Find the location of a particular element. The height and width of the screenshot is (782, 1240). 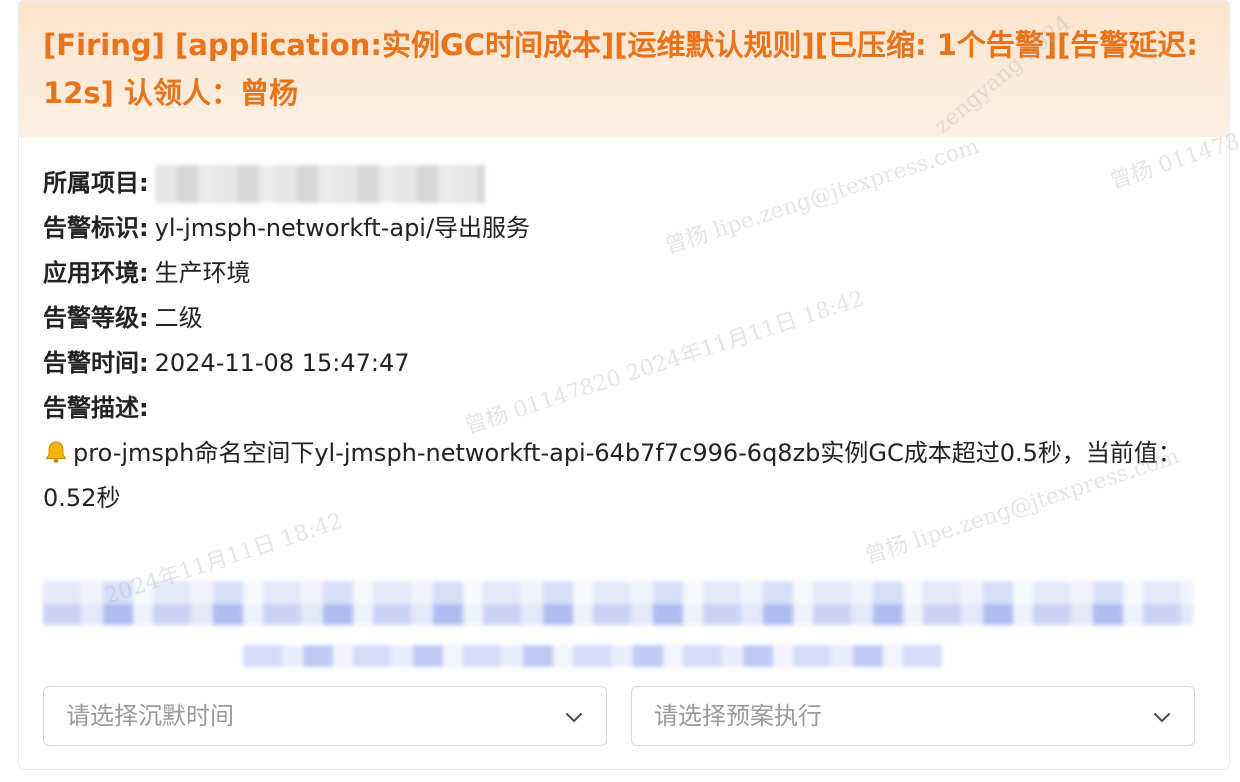

redacted-project-value is located at coordinates (319, 184).